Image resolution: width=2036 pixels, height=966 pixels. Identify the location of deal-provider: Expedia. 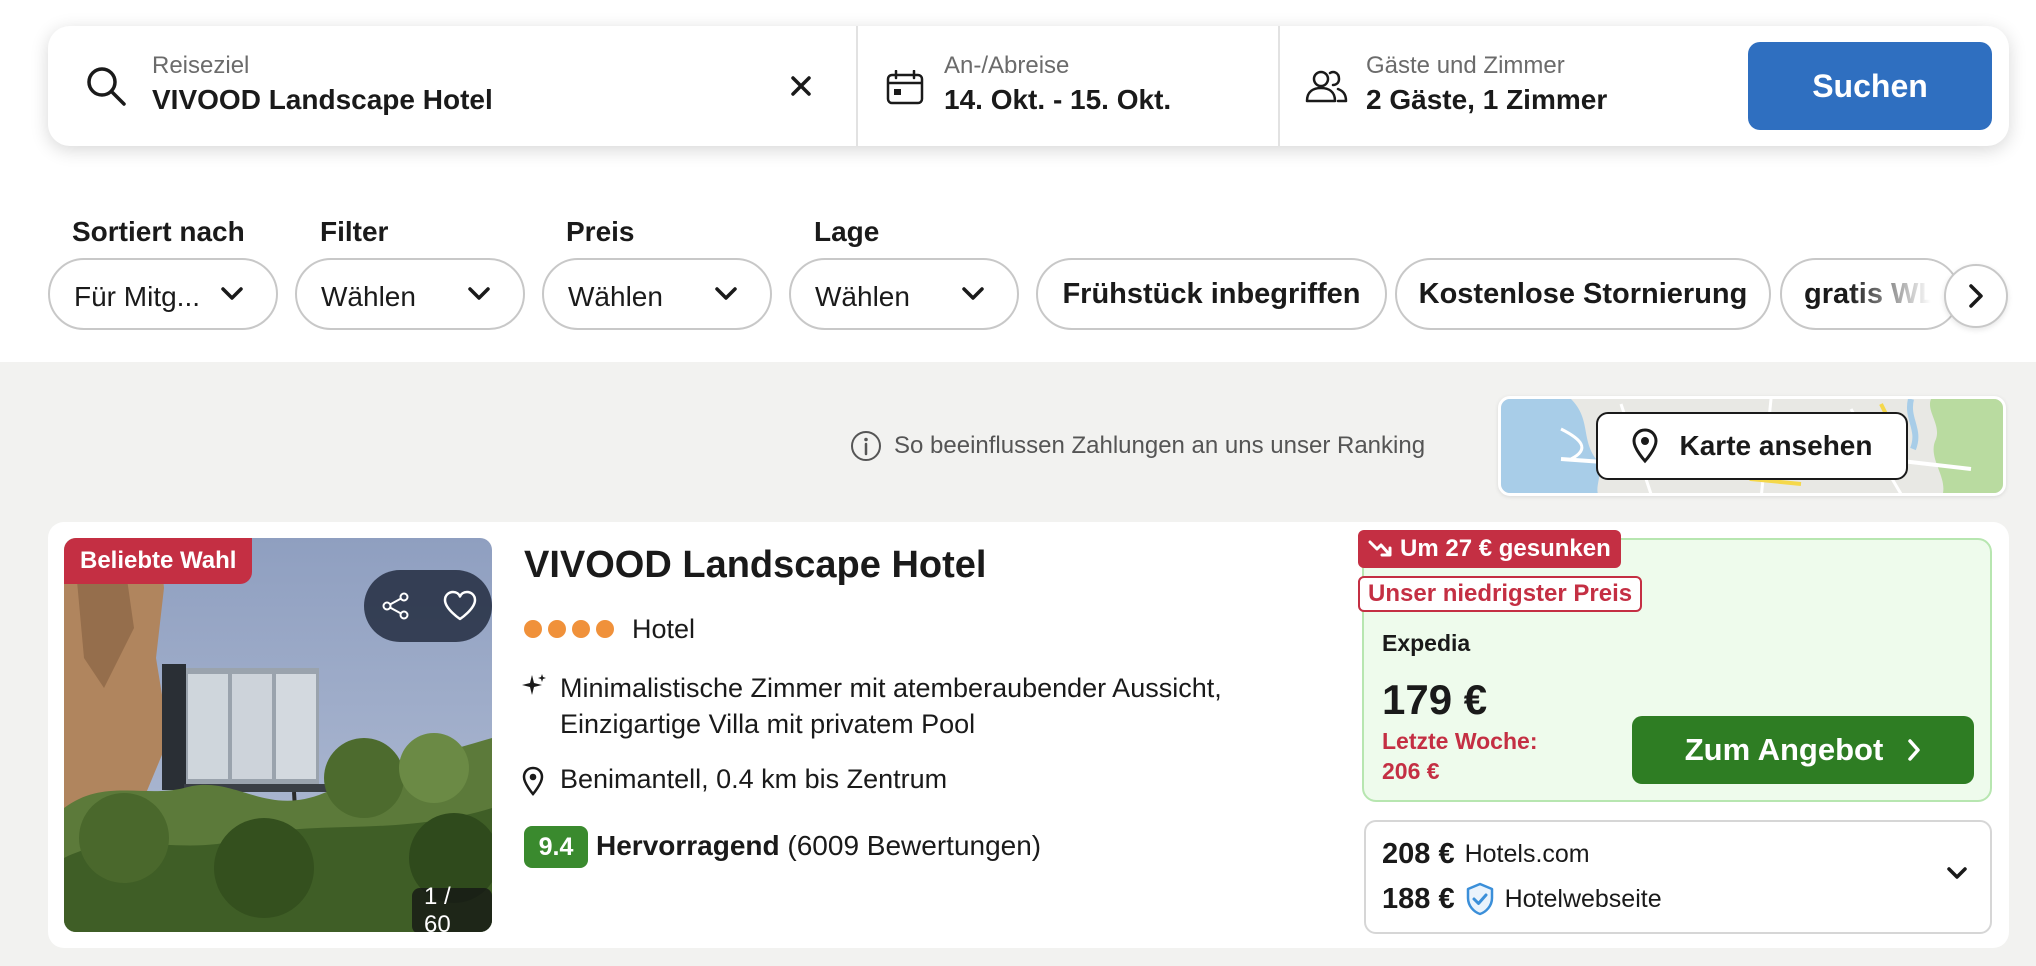
(1426, 643).